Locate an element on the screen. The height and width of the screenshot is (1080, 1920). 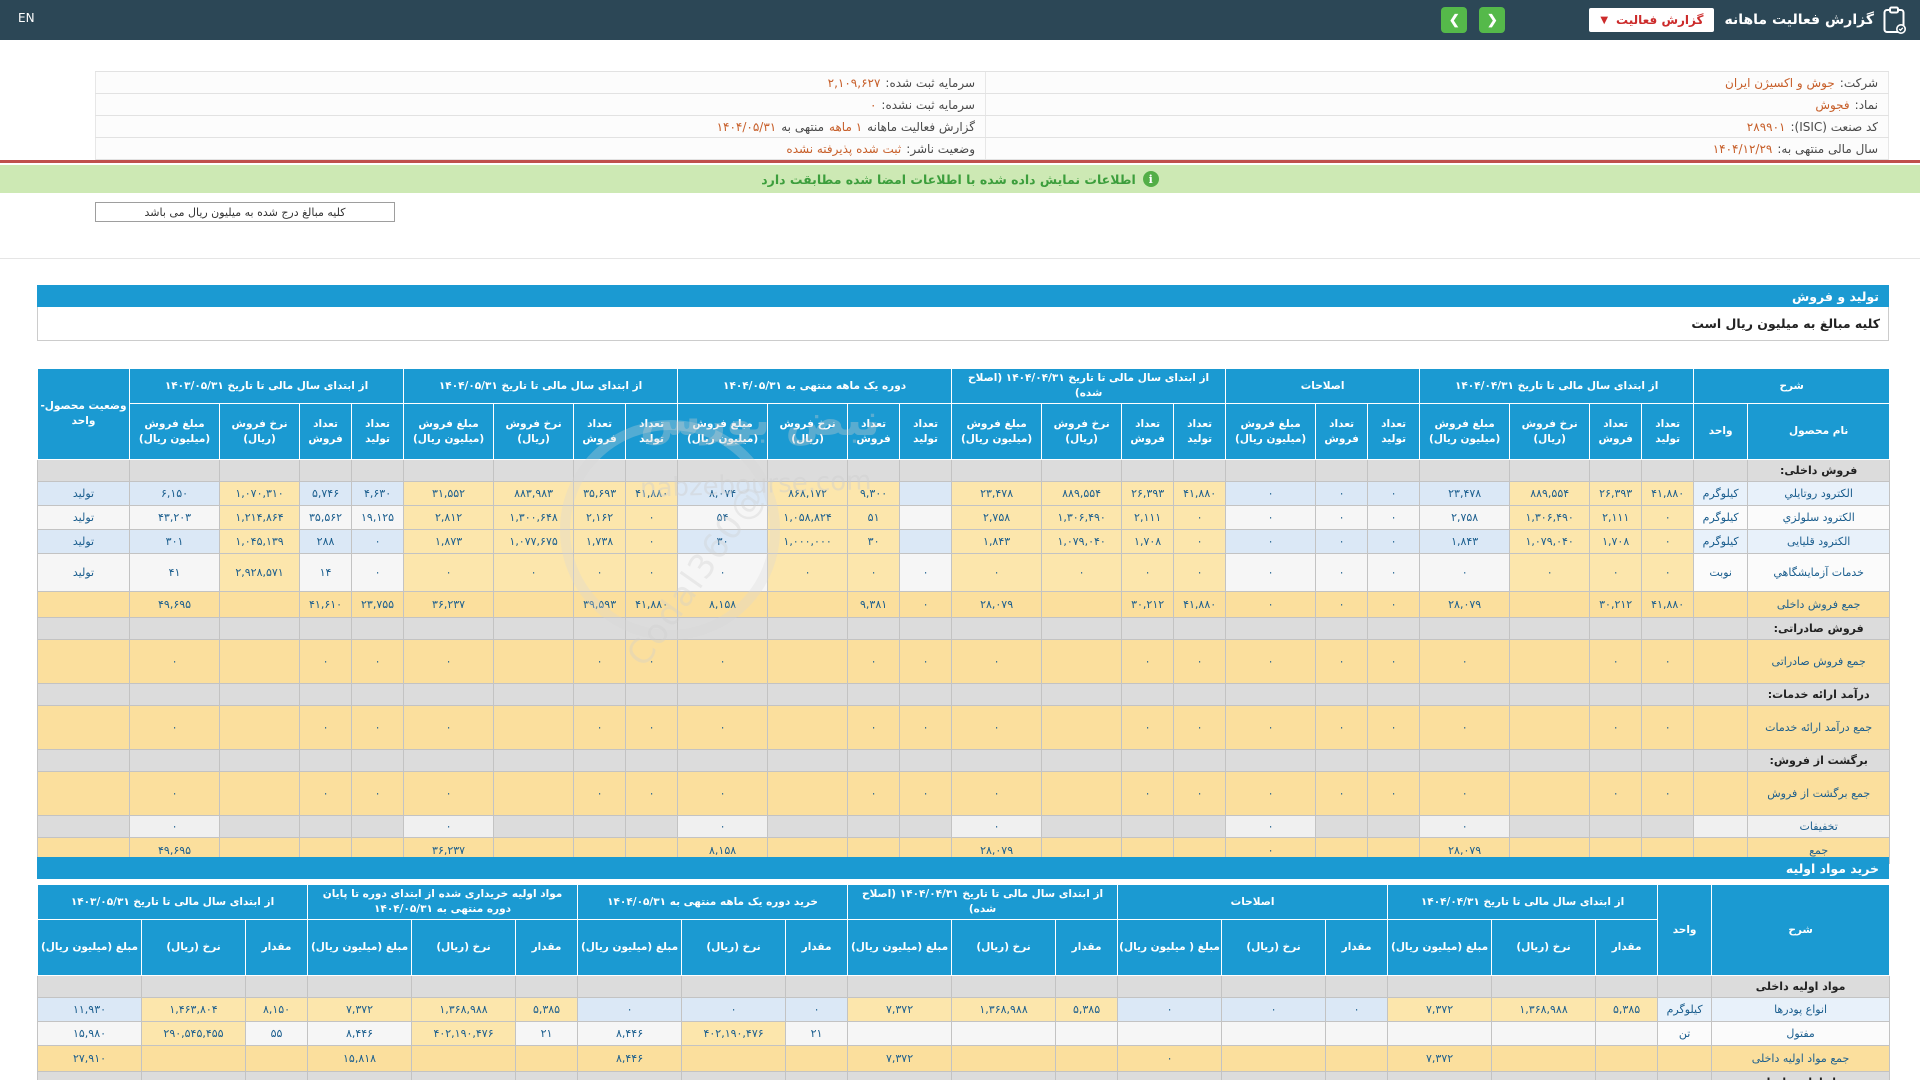
column-group-header: از ابتدای سال مالی تا تاریخ ۱۴۰۳/۰۵/۳۱ is located at coordinates (266, 386).